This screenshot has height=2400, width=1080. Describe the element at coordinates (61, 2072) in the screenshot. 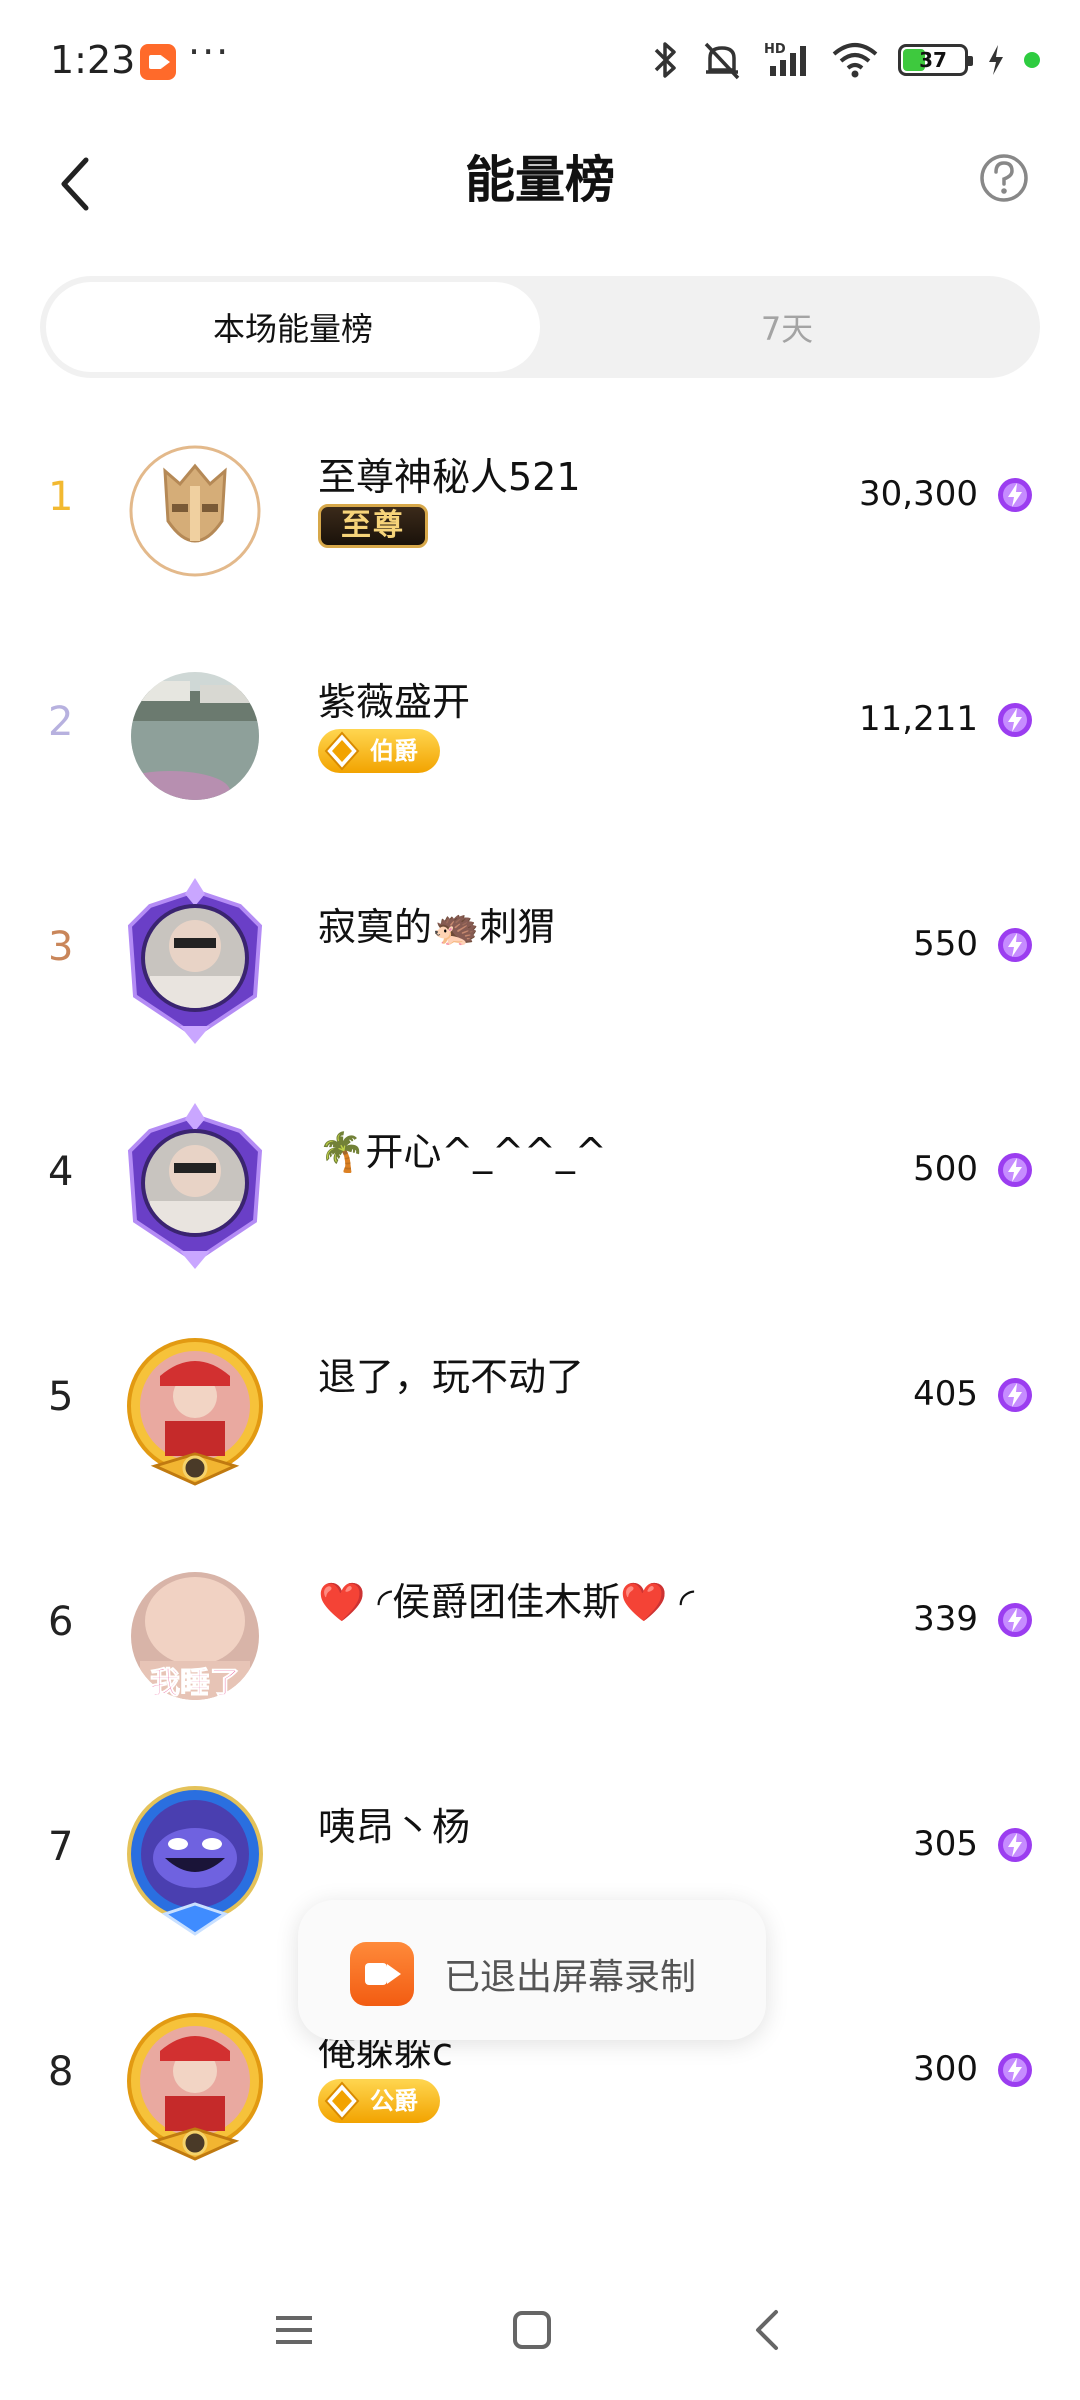

I see `rank-number: 8` at that location.